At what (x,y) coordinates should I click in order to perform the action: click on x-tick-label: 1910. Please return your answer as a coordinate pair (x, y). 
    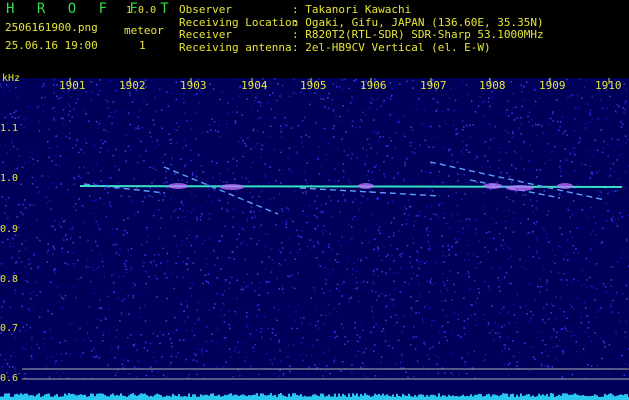
    Looking at the image, I should click on (608, 85).